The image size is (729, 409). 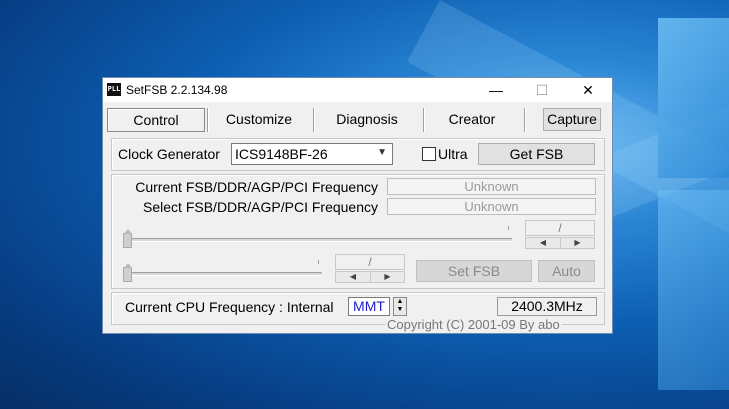 I want to click on ratio-display-1: /, so click(x=560, y=228).